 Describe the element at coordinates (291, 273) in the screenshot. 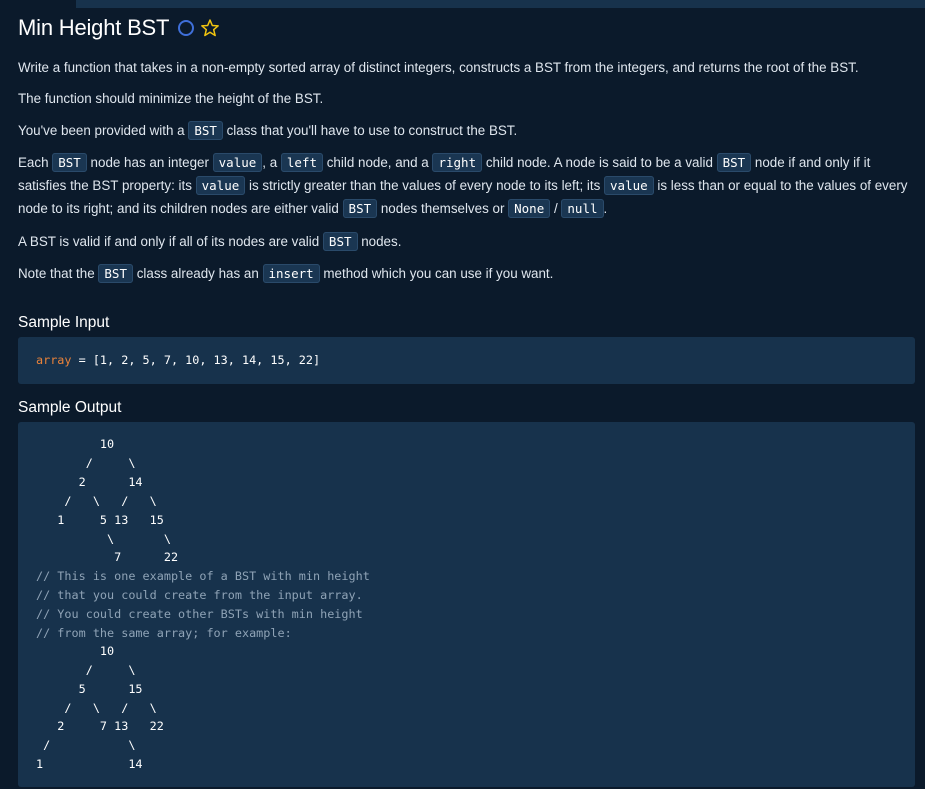

I see `code-insert: insert` at that location.